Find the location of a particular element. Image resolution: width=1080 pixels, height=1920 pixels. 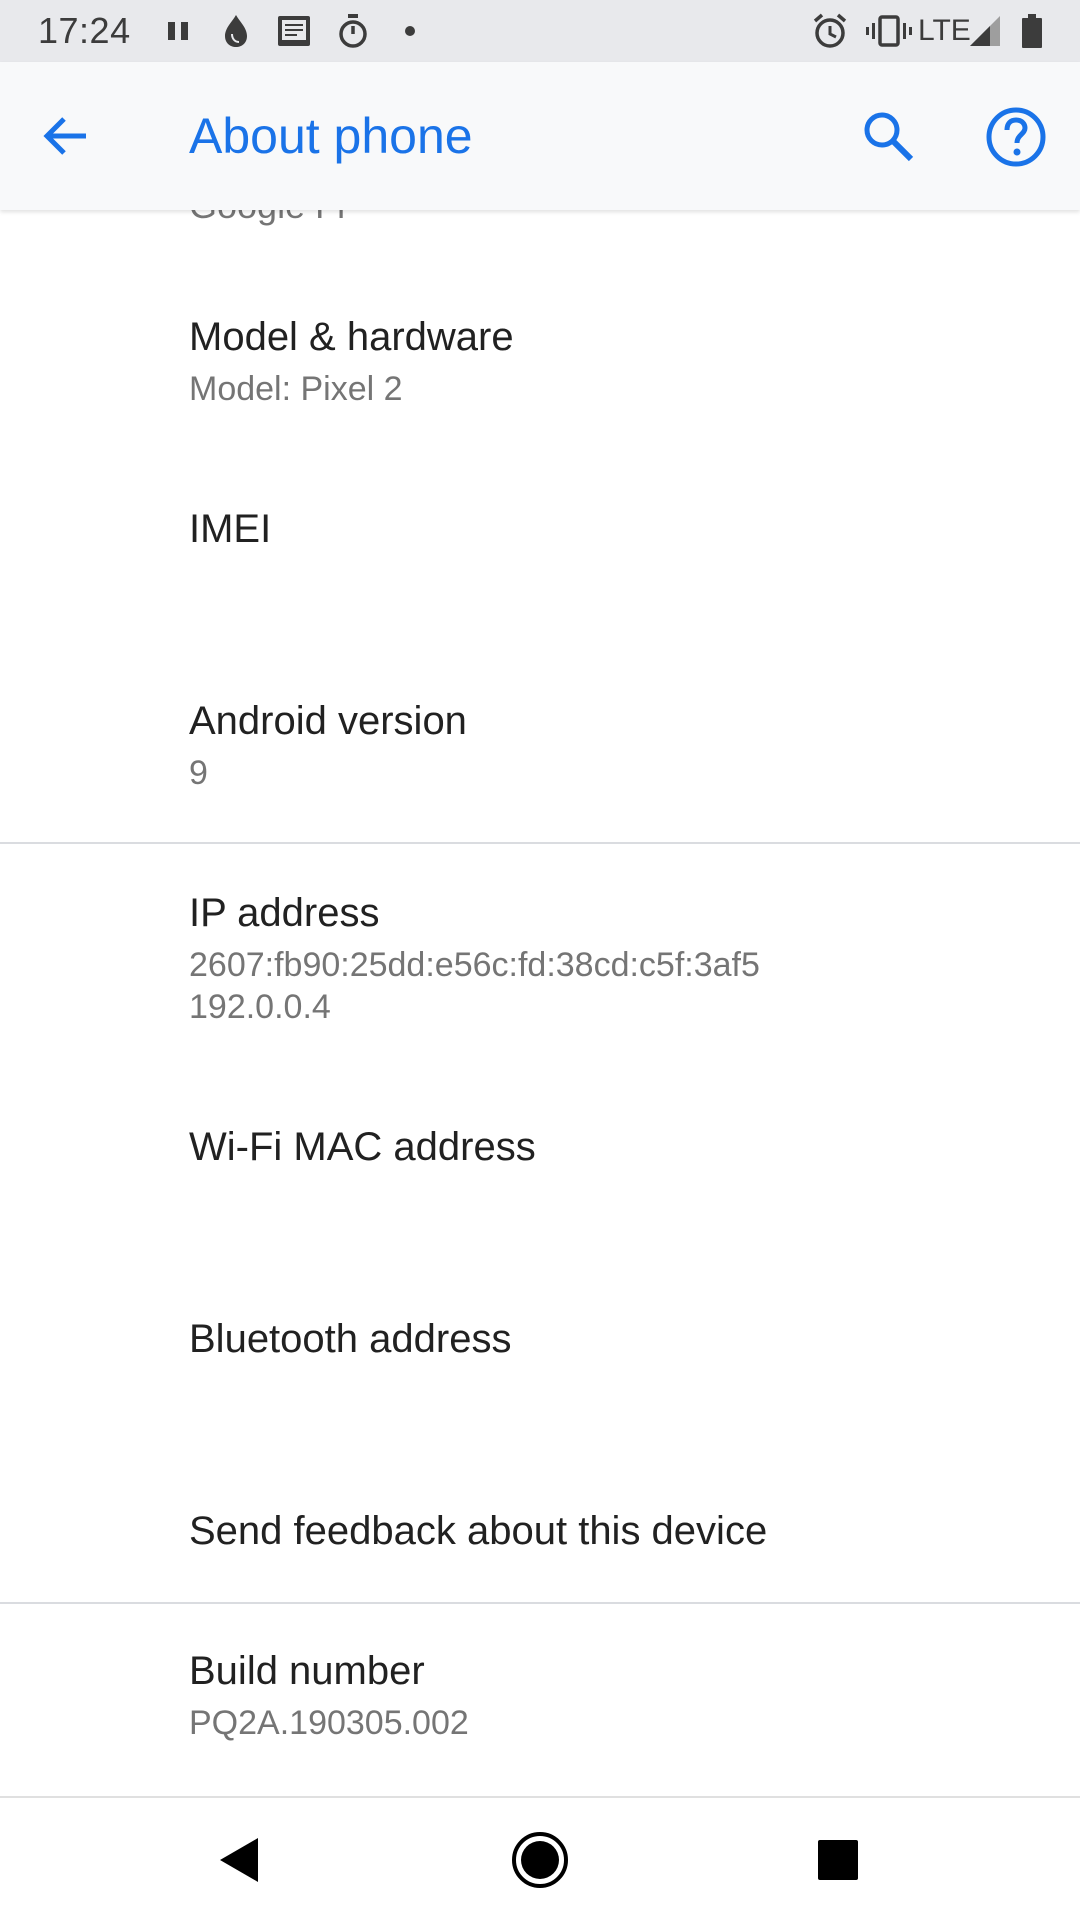

help-icon is located at coordinates (1016, 137).